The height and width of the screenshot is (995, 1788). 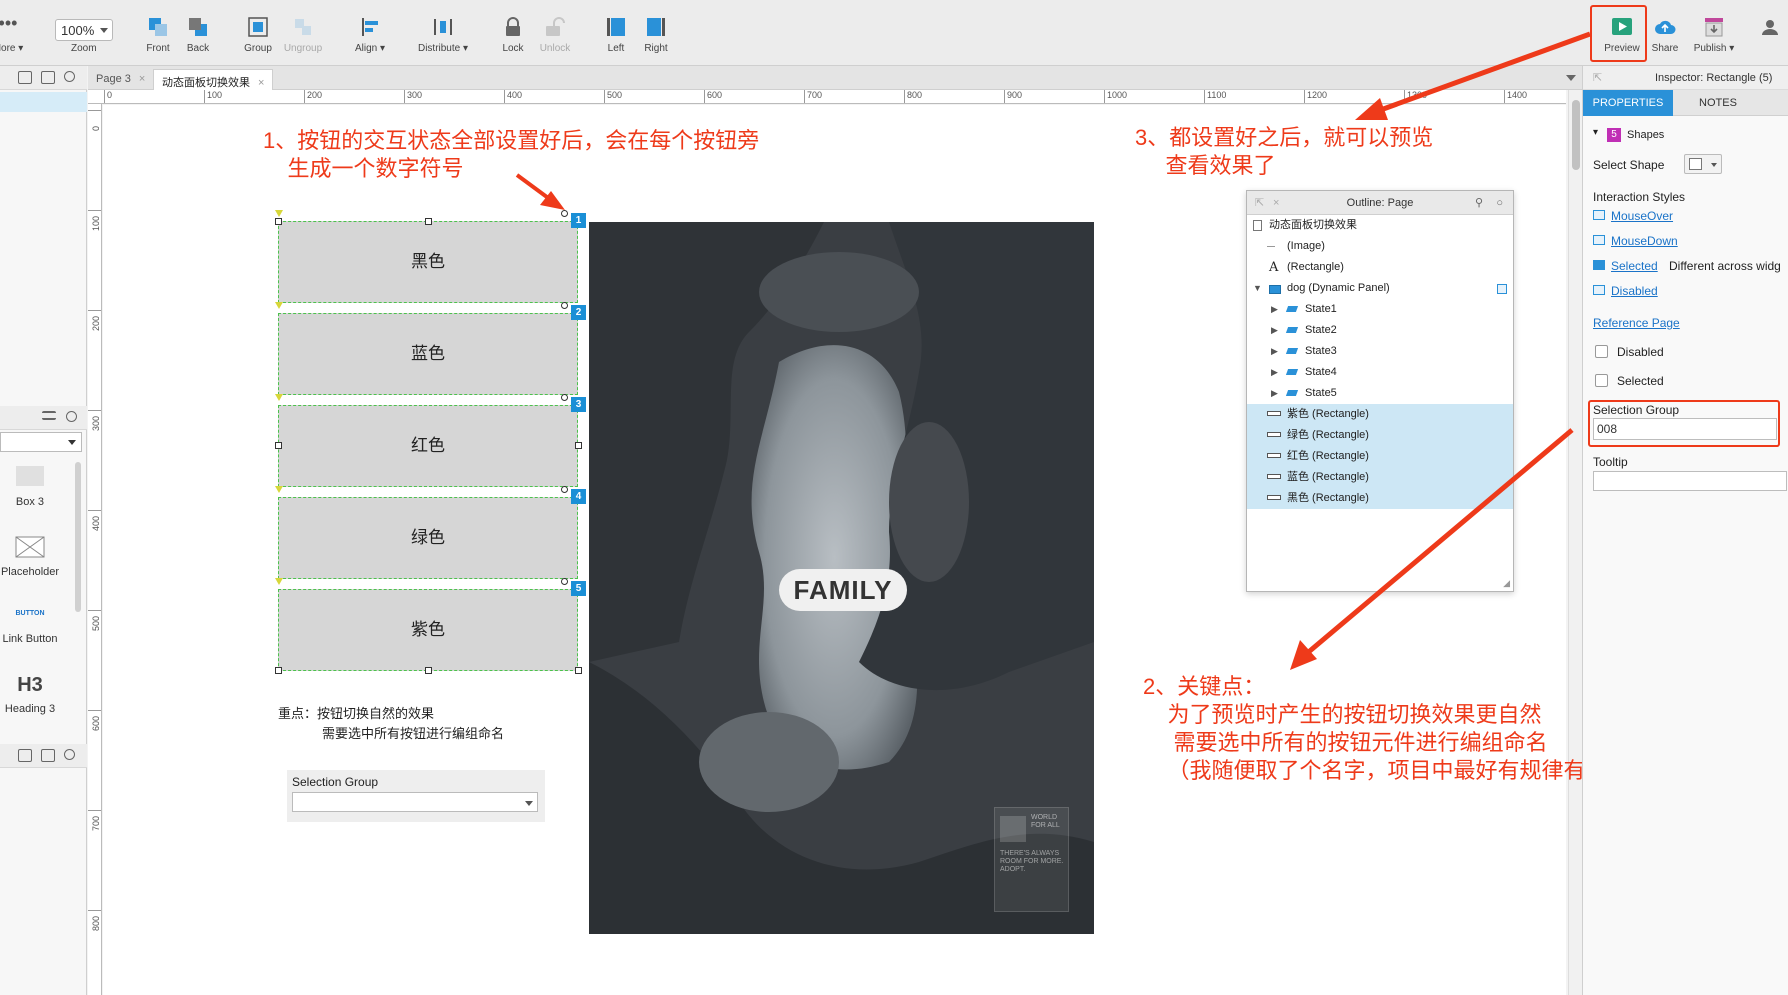 What do you see at coordinates (258, 48) in the screenshot?
I see `group-label: Group` at bounding box center [258, 48].